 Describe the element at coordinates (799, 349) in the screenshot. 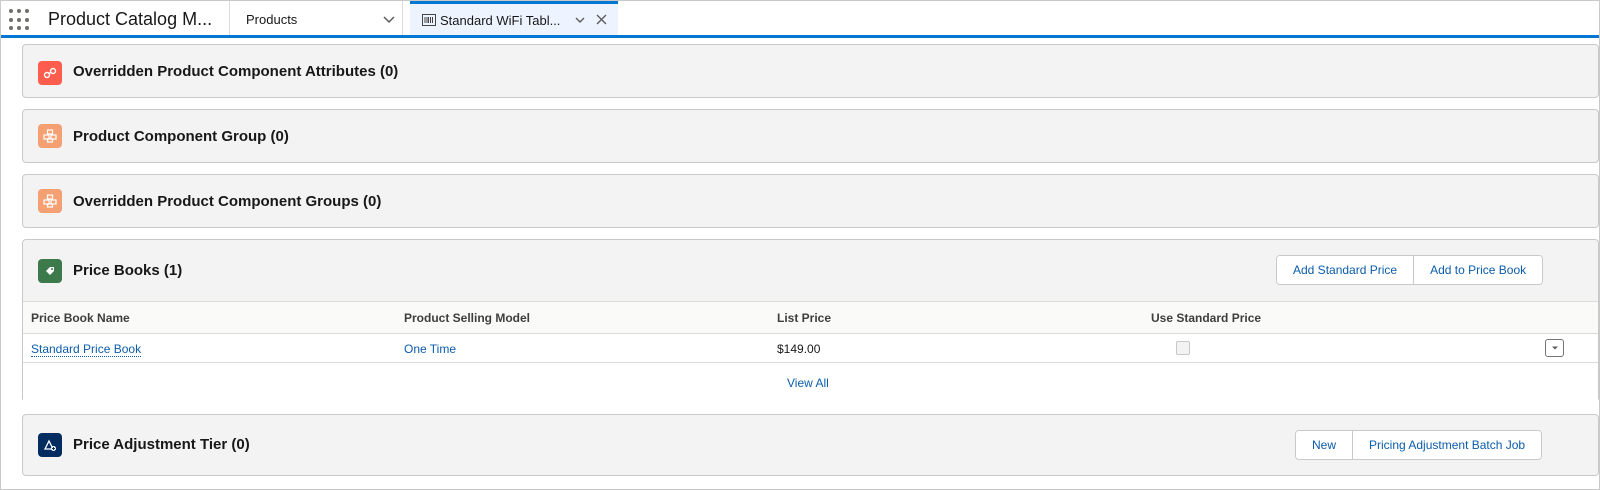

I see `list-price-value: $149.00` at that location.